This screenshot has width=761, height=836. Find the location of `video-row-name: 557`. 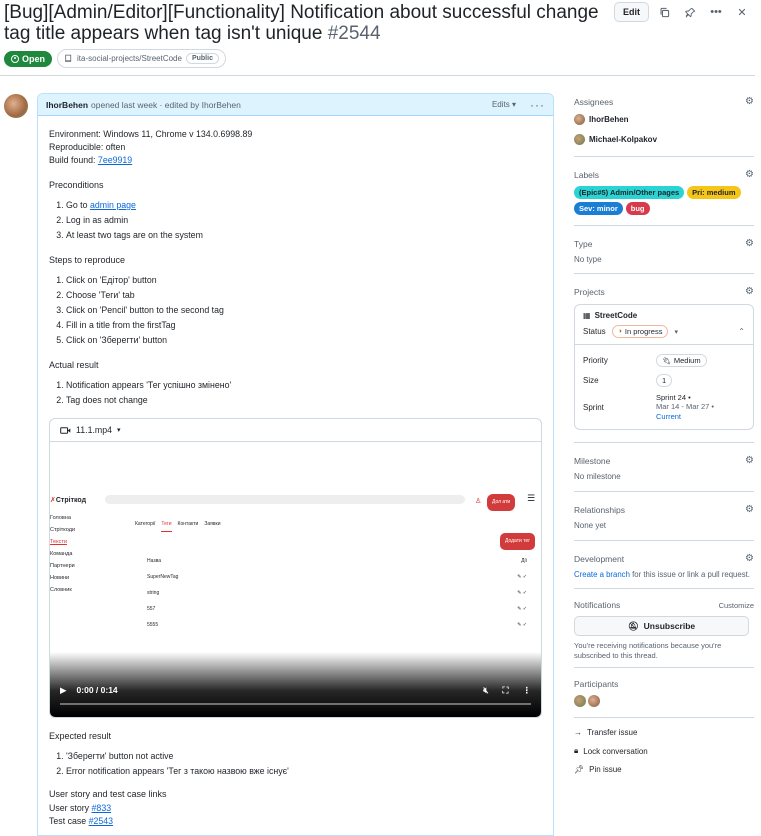

video-row-name: 557 is located at coordinates (151, 609).